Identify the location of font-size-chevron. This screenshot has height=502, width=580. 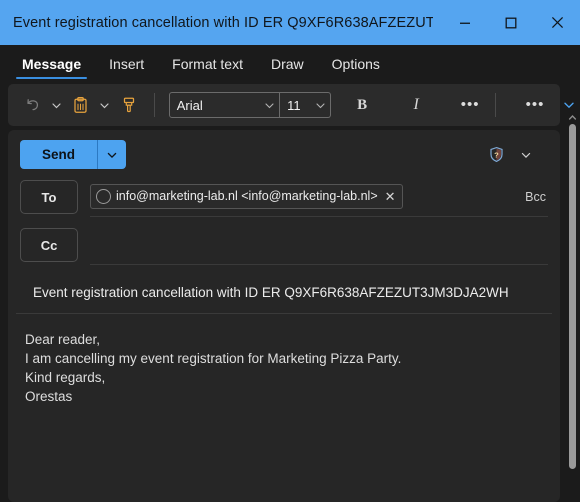
(320, 105).